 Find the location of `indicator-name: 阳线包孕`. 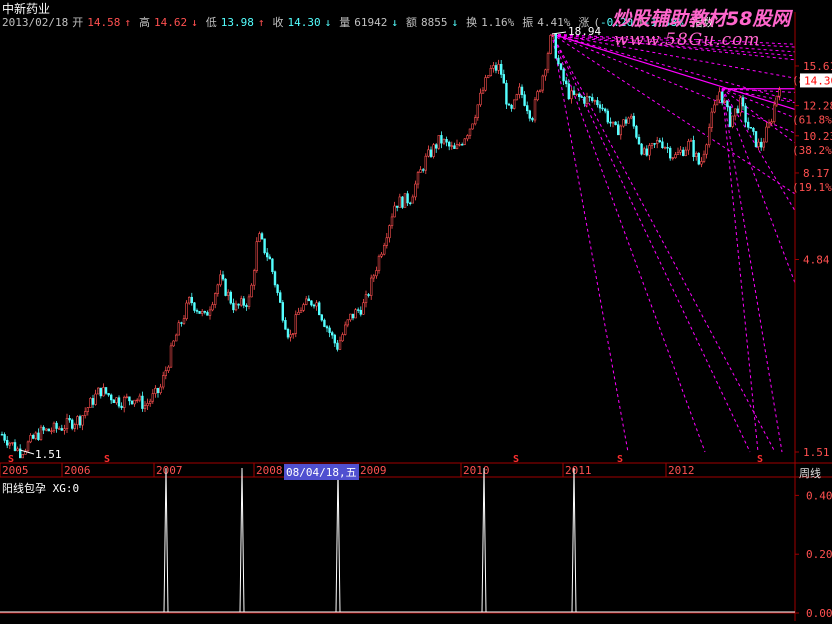

indicator-name: 阳线包孕 is located at coordinates (24, 488).